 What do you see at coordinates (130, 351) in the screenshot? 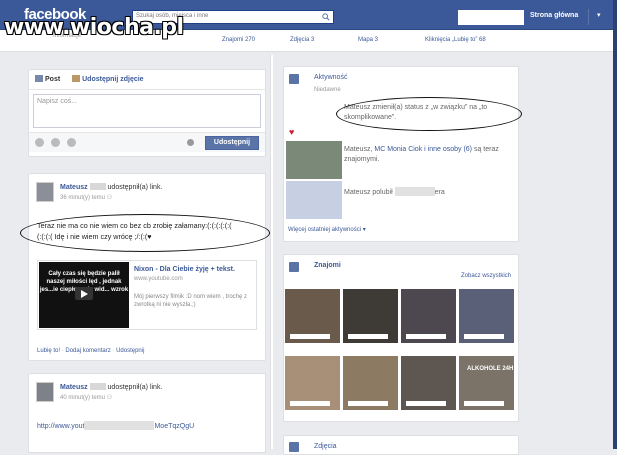
I see `share-link: Udostępnij` at bounding box center [130, 351].